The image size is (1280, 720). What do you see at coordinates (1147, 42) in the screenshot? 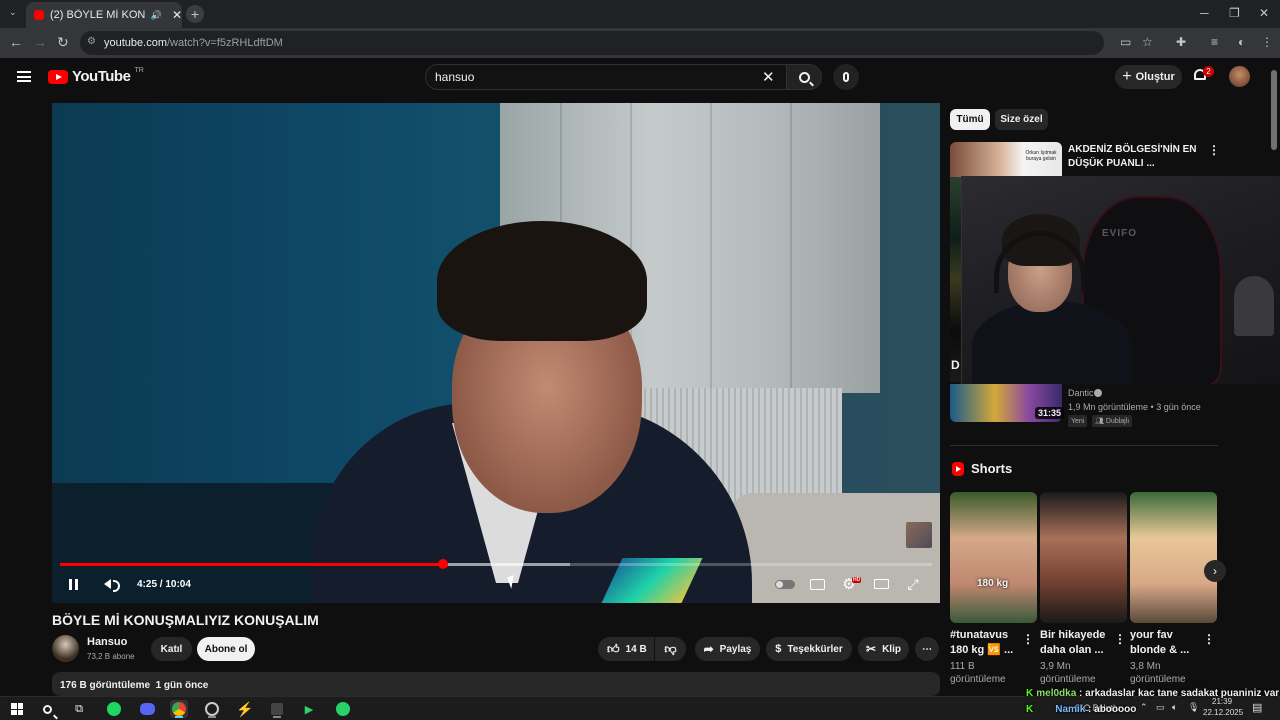
I see `bookmark-star-icon: ☆` at bounding box center [1147, 42].